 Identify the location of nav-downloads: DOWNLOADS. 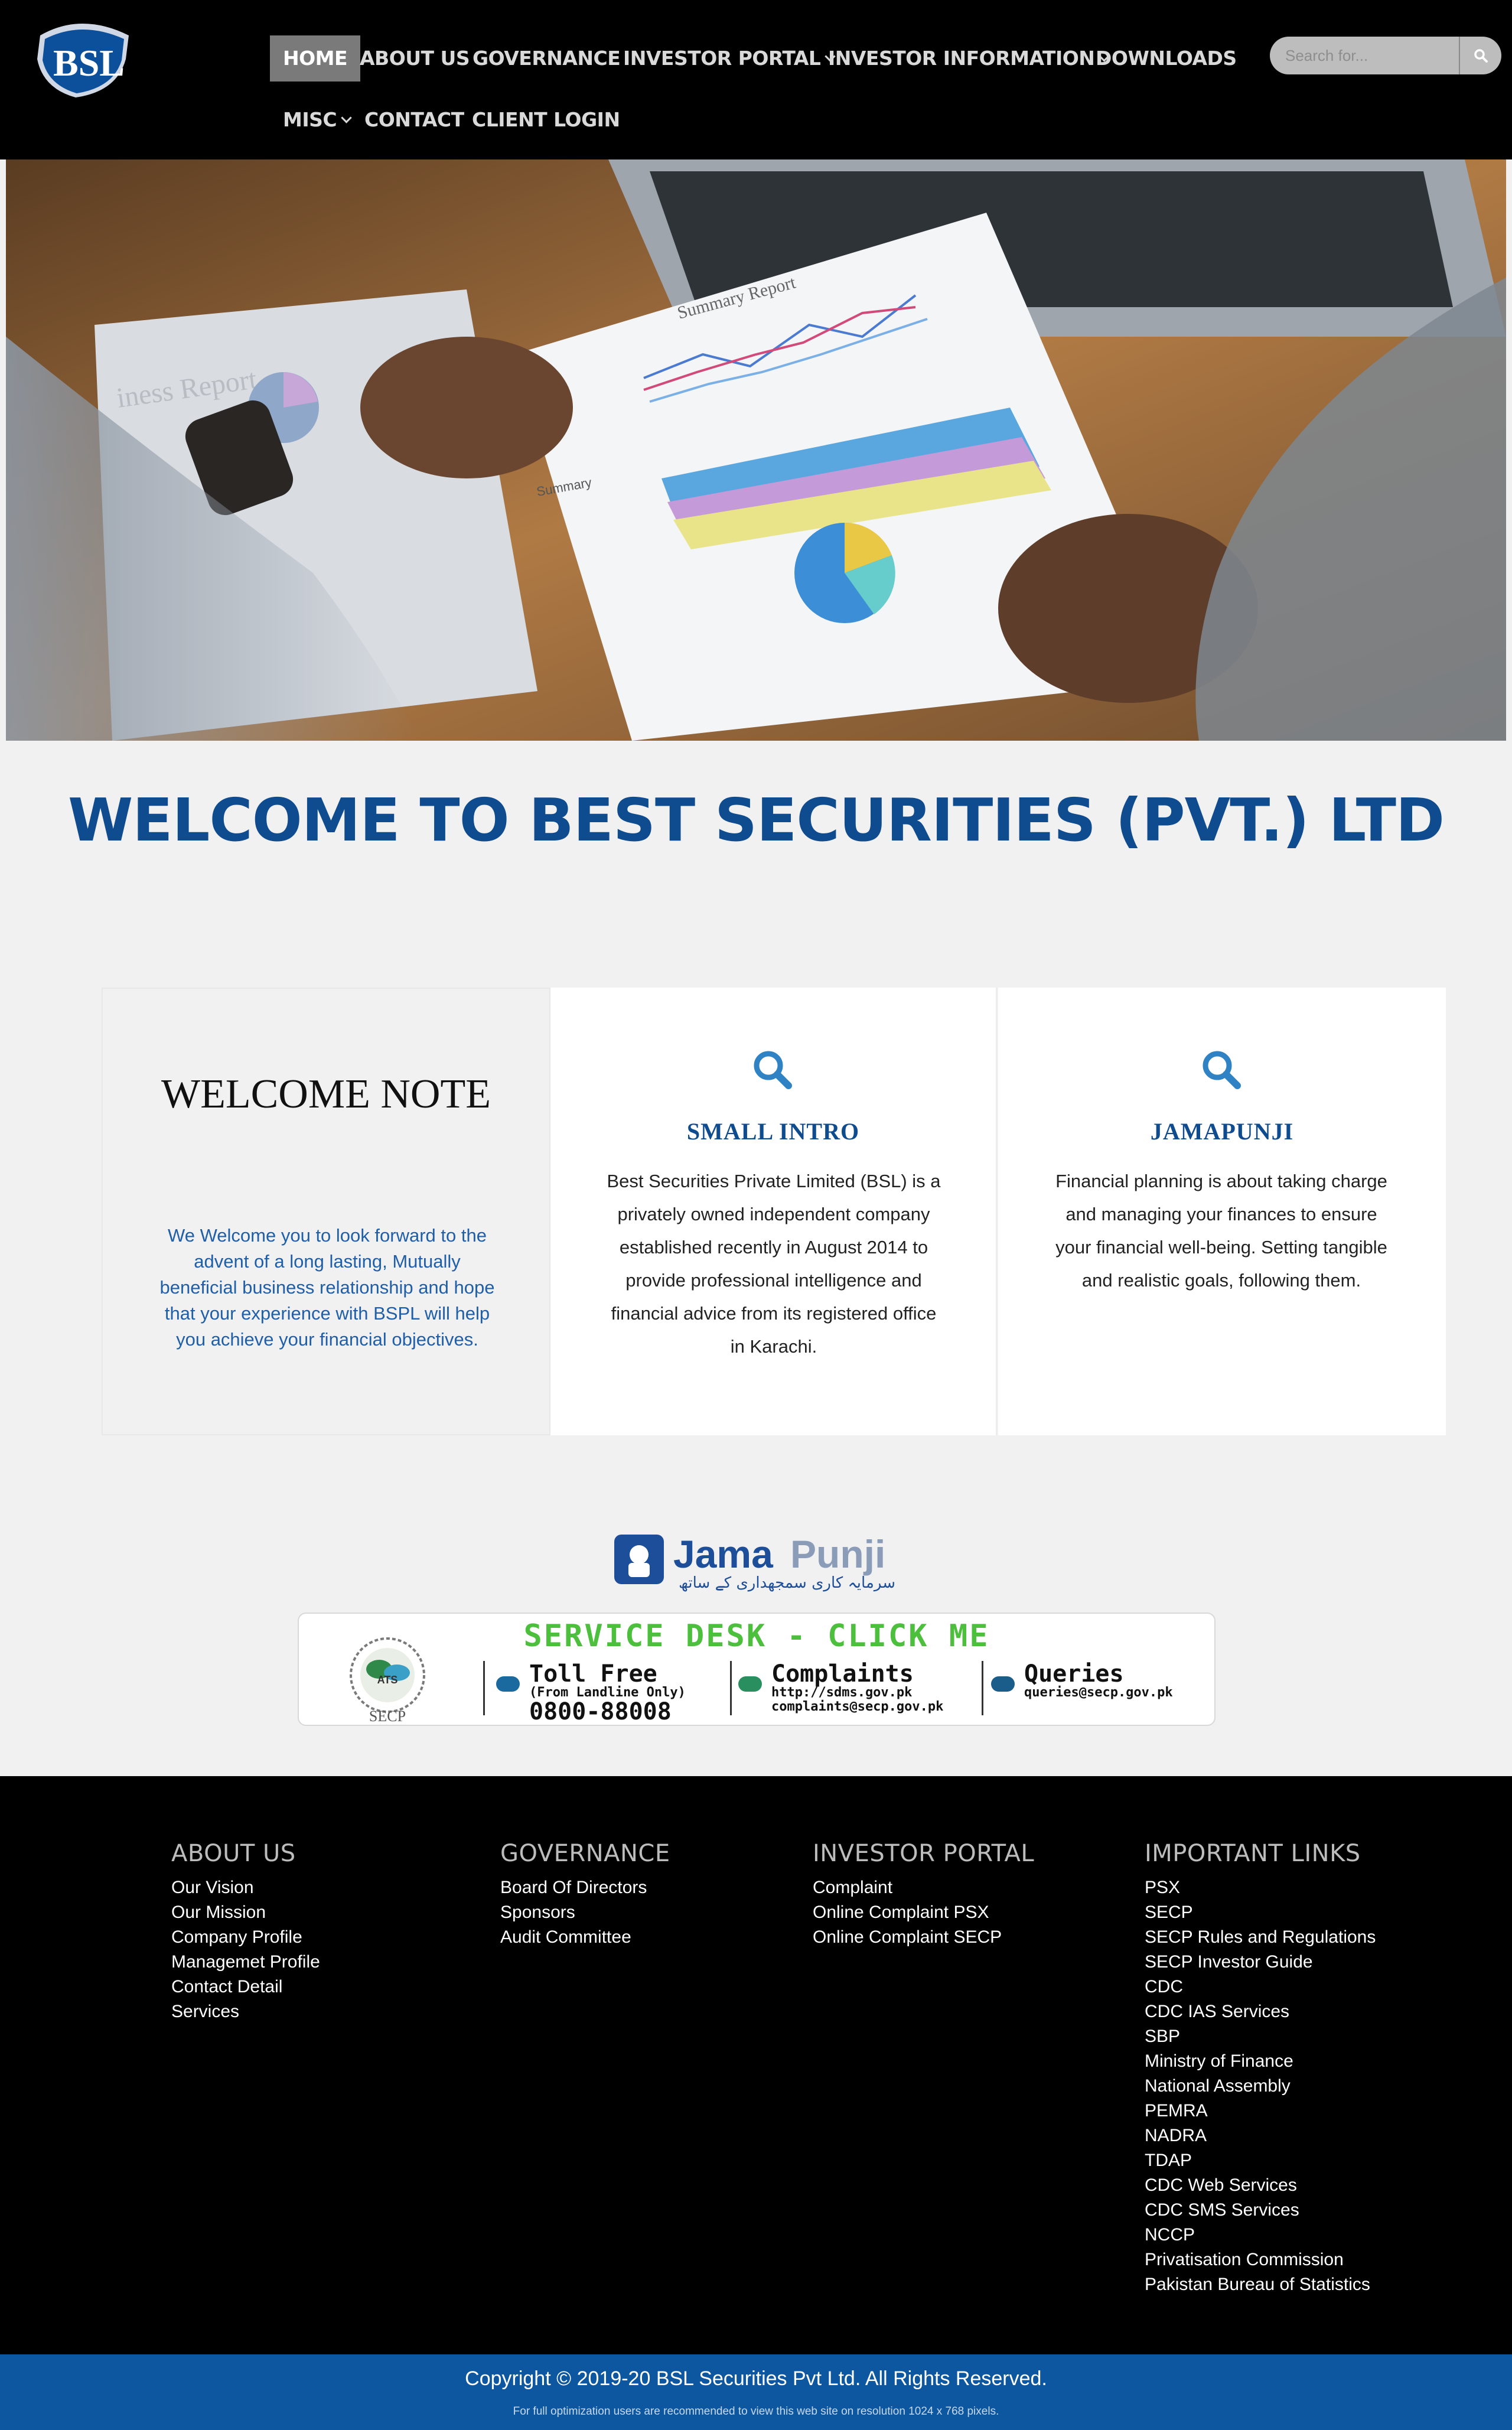
(1166, 58).